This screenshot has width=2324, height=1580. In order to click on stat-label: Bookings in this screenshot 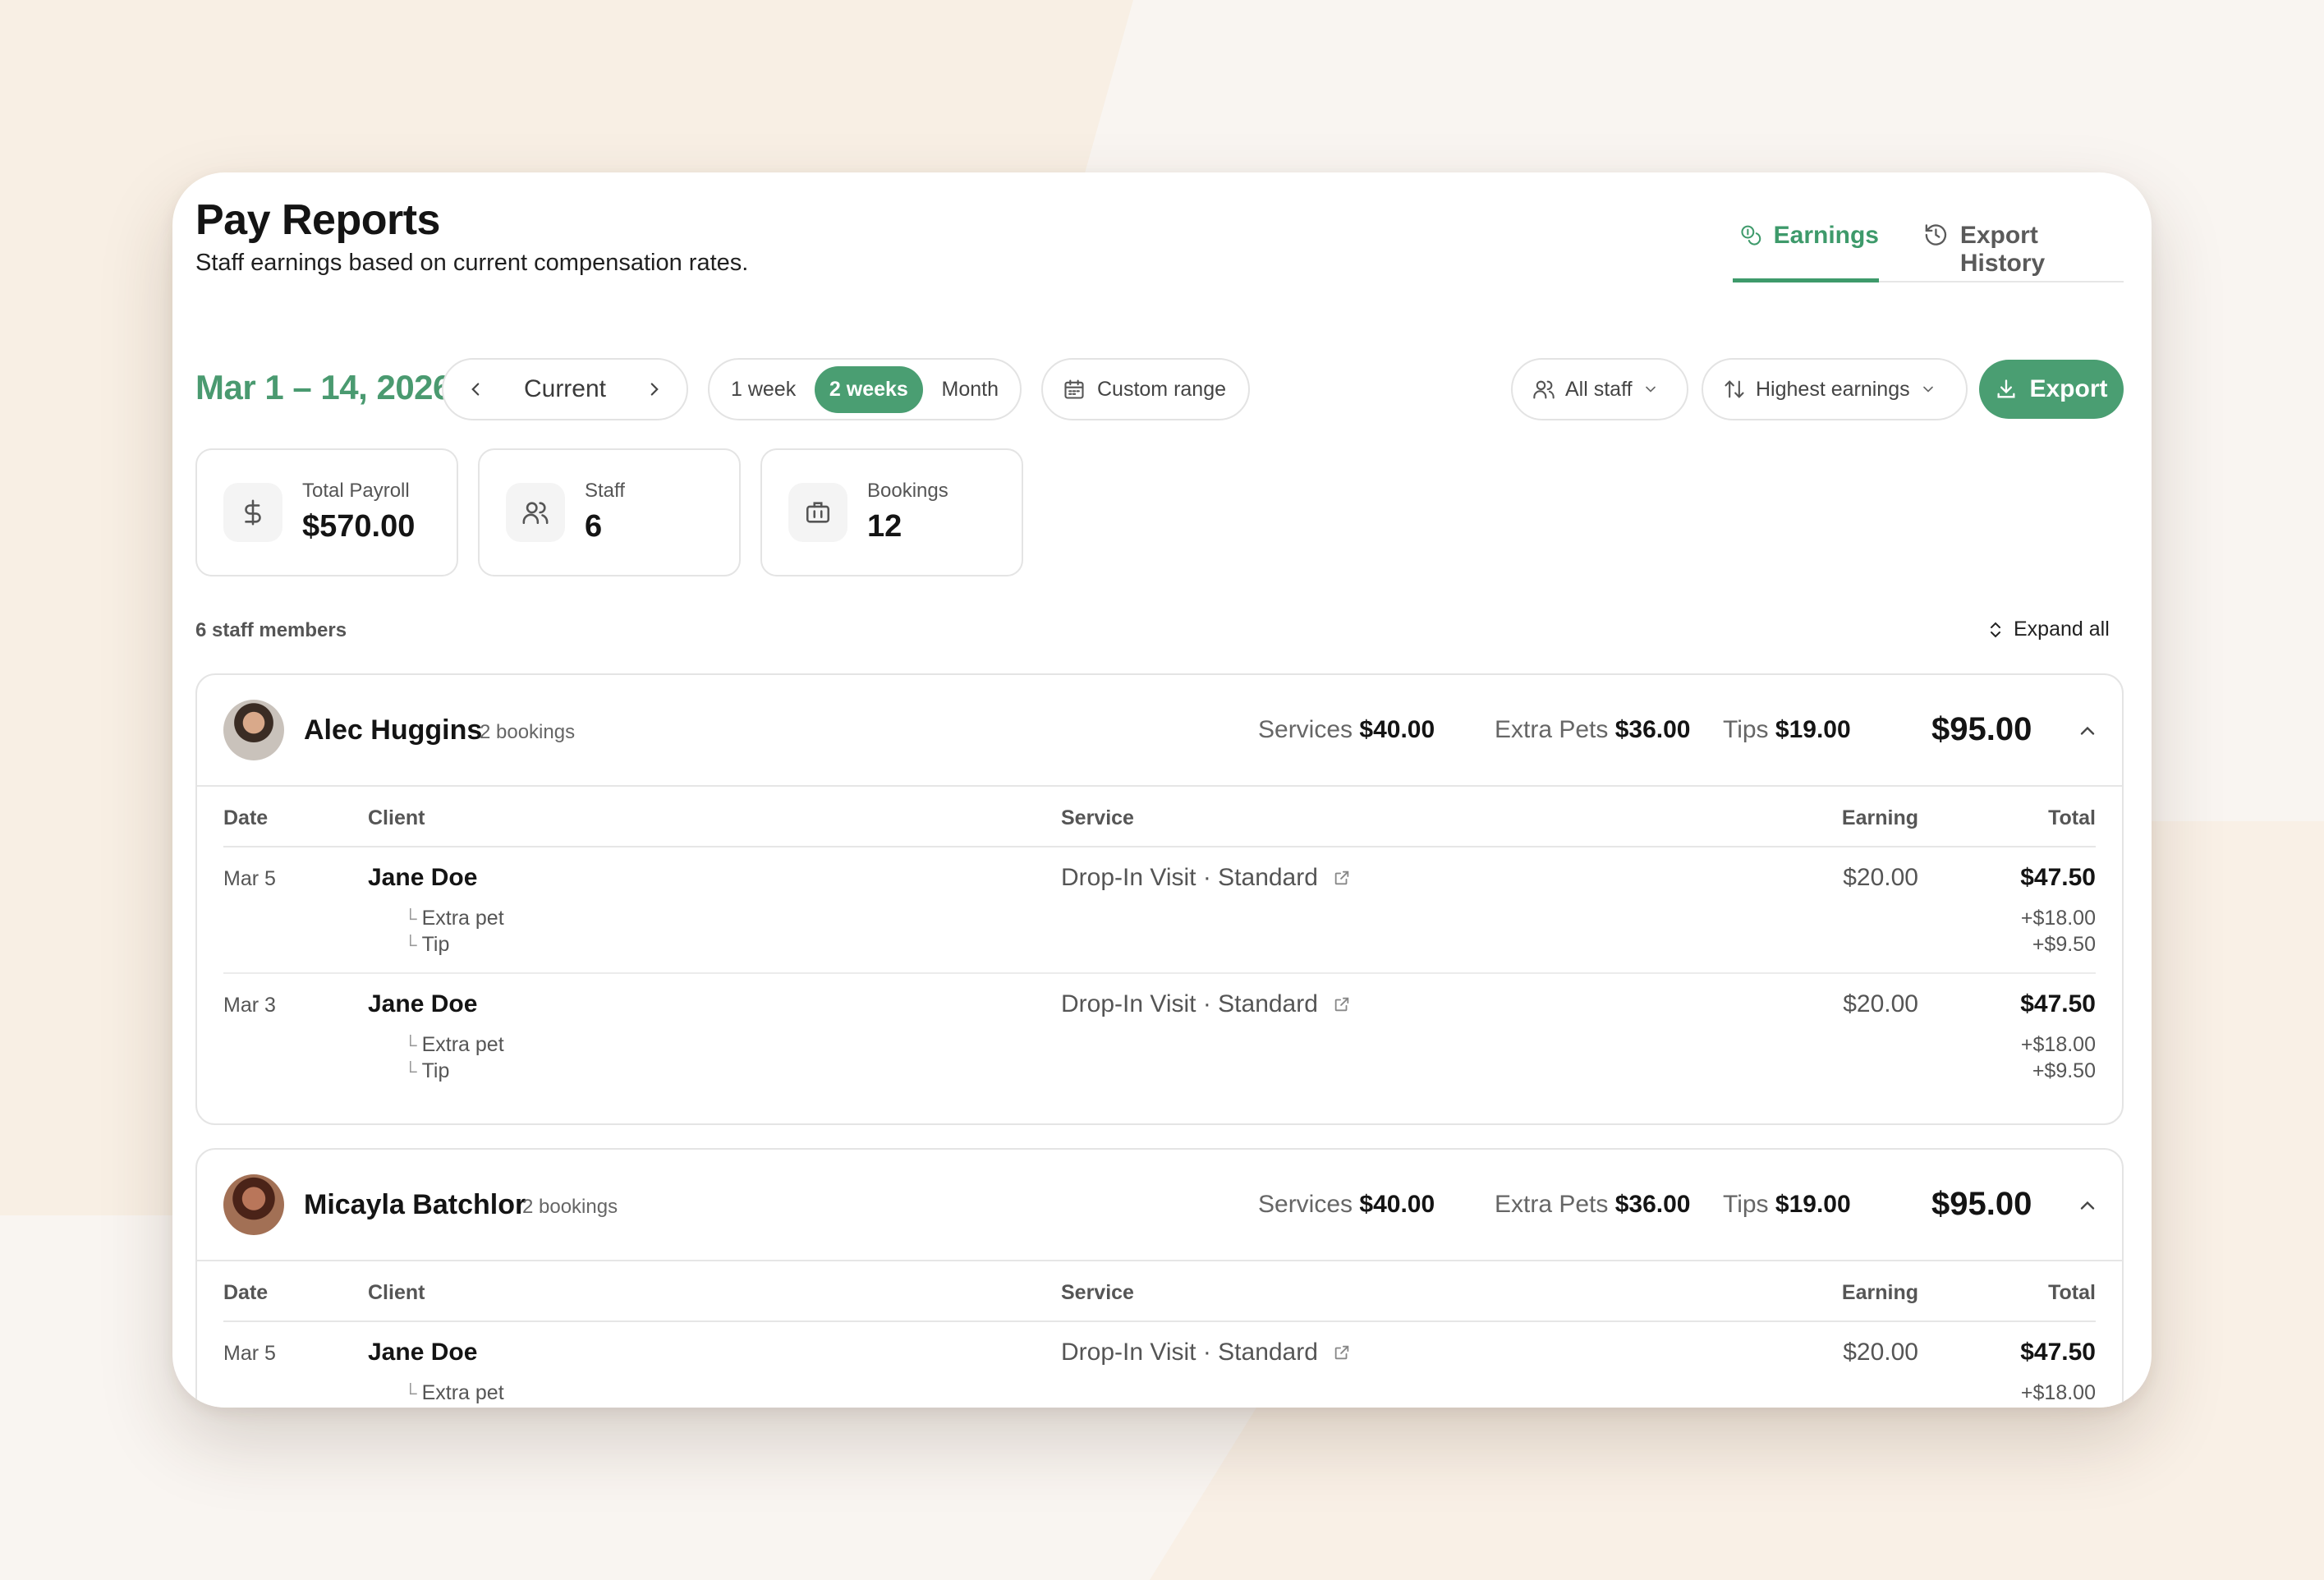, I will do `click(907, 491)`.